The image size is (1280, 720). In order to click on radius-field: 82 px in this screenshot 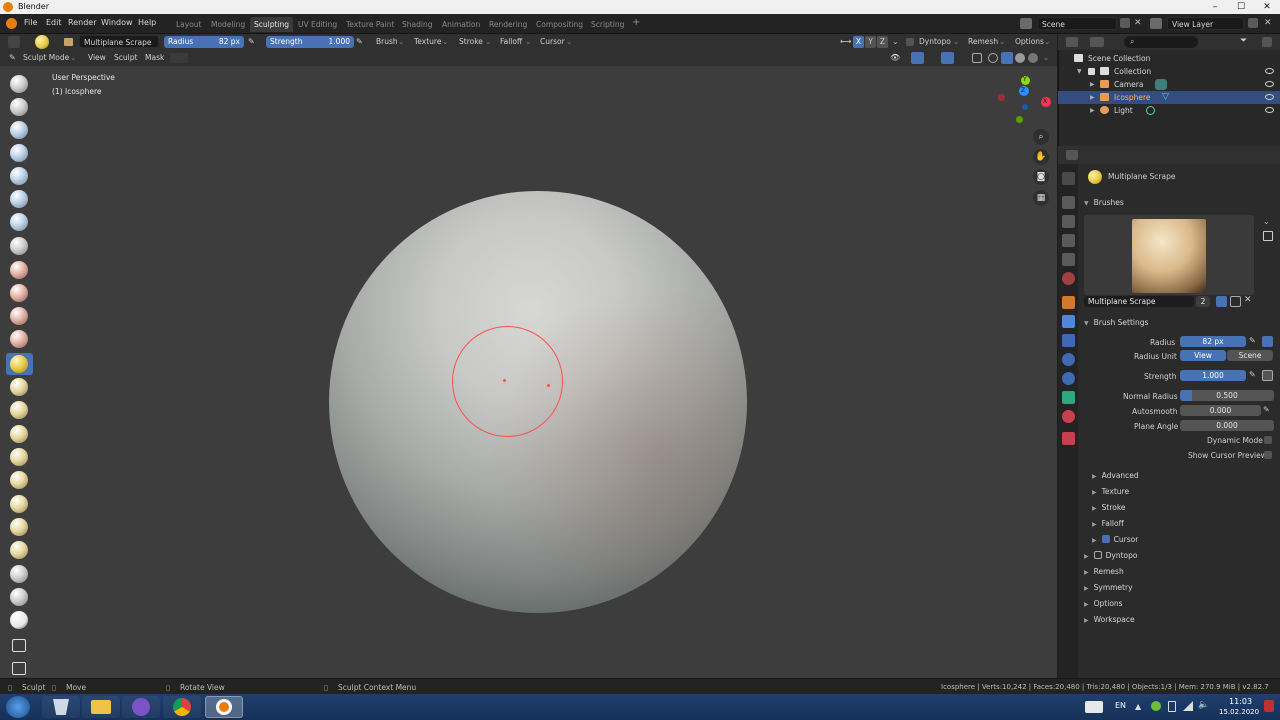, I will do `click(1213, 341)`.